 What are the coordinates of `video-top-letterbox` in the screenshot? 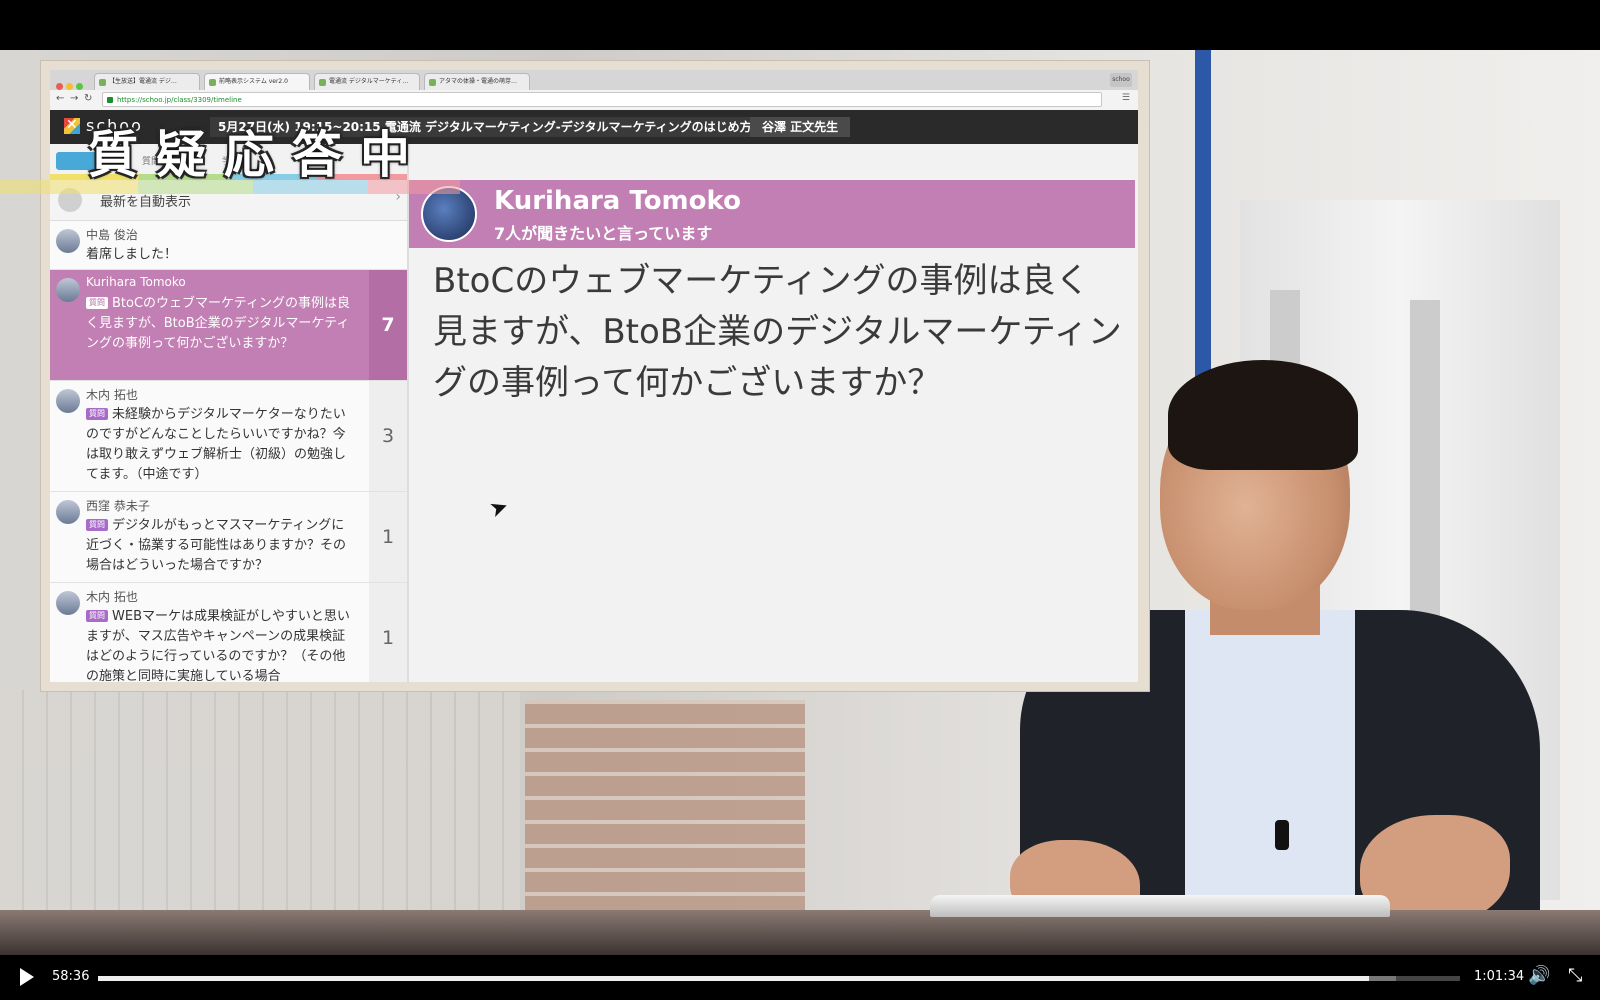 It's located at (800, 25).